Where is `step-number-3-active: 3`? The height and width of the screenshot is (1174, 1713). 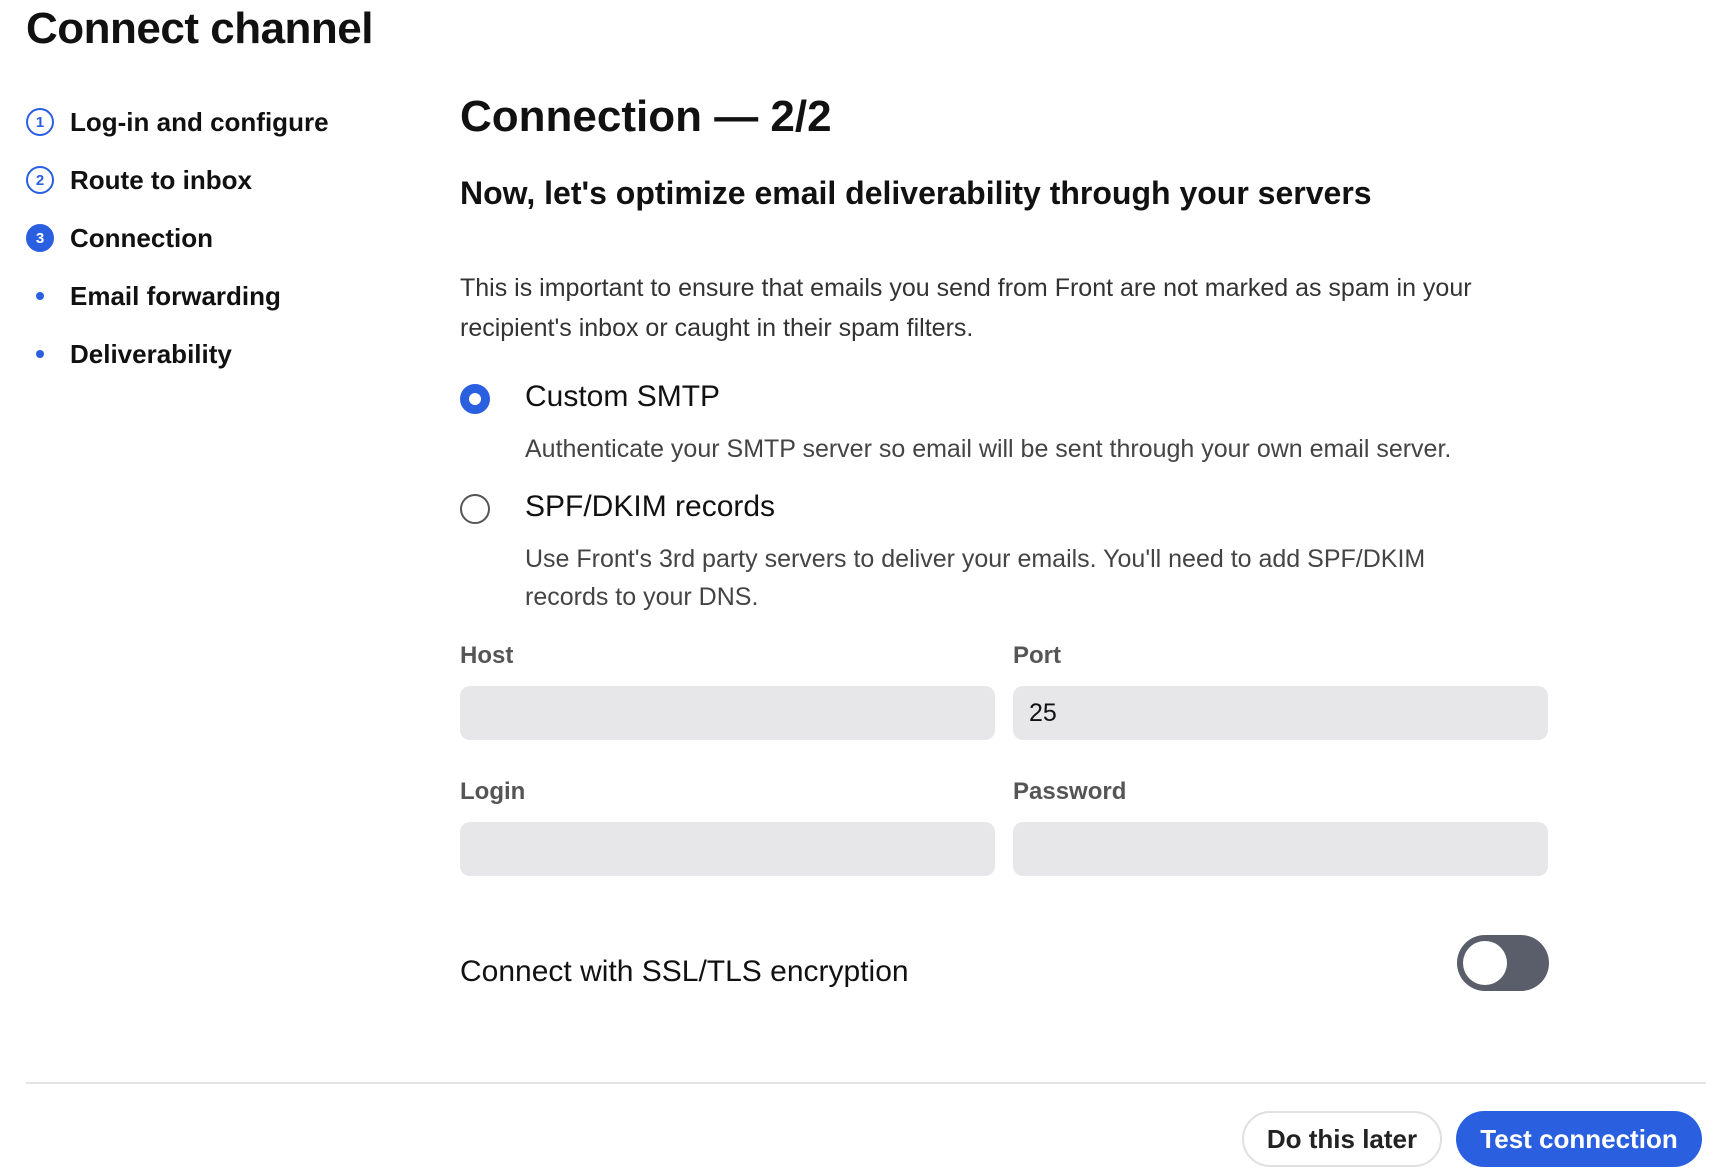 step-number-3-active: 3 is located at coordinates (40, 238).